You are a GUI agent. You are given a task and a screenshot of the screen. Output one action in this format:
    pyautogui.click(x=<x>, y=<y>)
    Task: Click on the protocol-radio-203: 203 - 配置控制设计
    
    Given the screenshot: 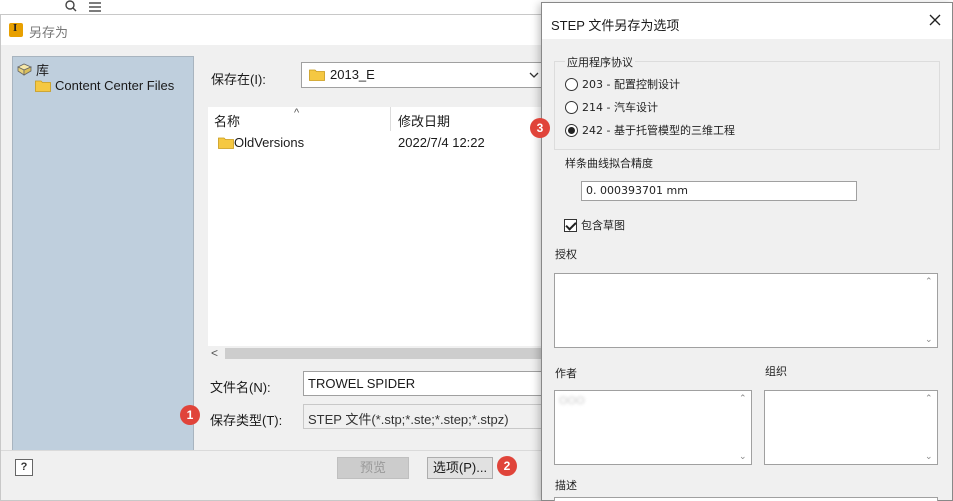 What is the action you would take?
    pyautogui.click(x=622, y=84)
    